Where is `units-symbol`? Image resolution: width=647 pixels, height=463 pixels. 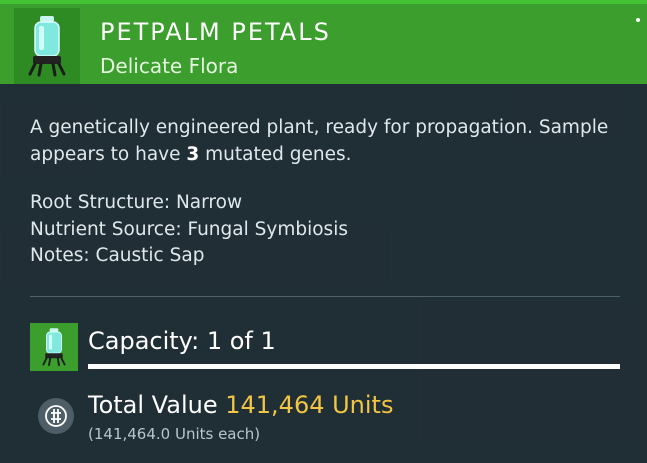
units-symbol is located at coordinates (56, 416).